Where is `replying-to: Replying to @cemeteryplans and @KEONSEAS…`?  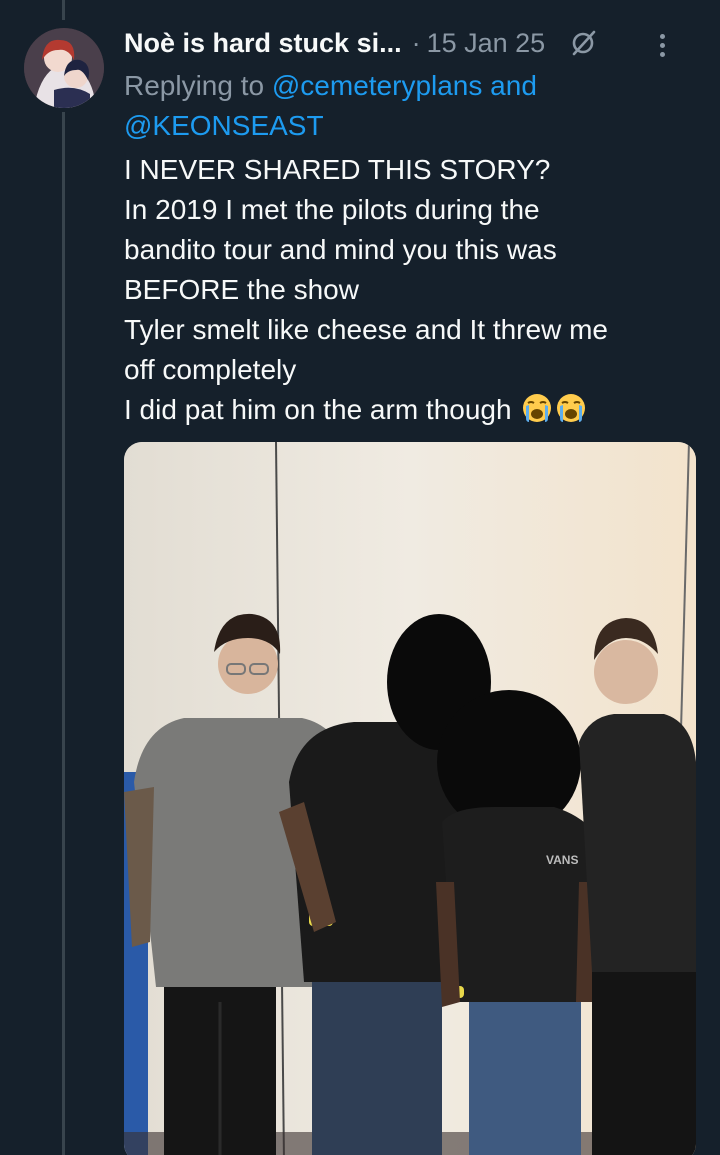
replying-to: Replying to @cemeteryplans and @KEONSEAS… is located at coordinates (404, 106).